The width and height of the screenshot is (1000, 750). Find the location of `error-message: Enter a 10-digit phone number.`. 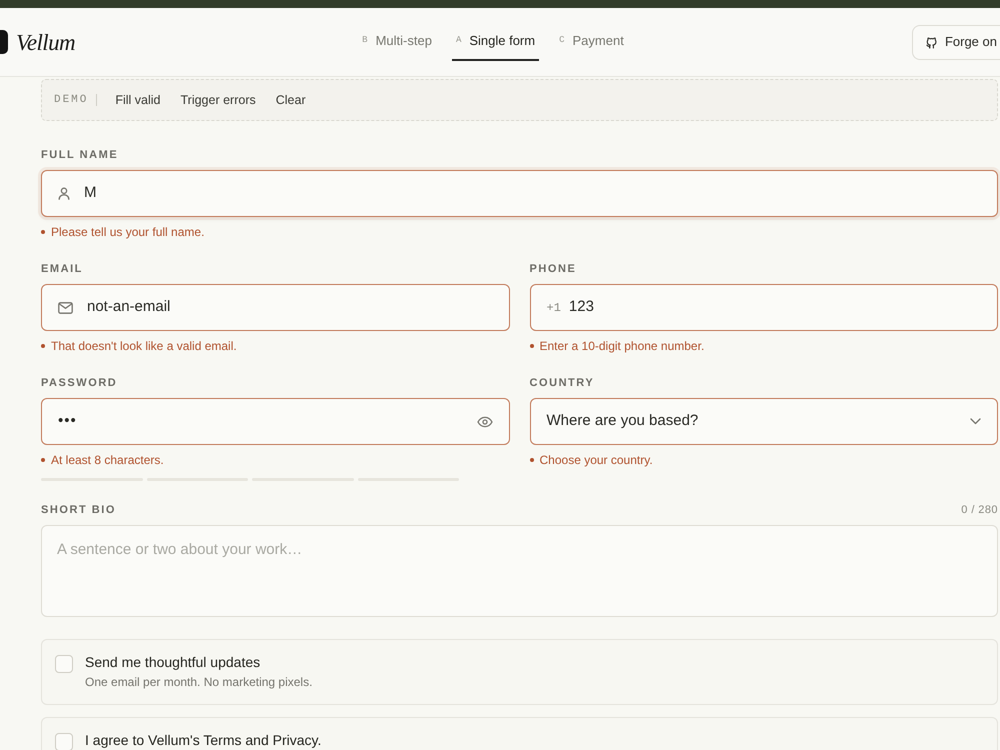

error-message: Enter a 10-digit phone number. is located at coordinates (622, 346).